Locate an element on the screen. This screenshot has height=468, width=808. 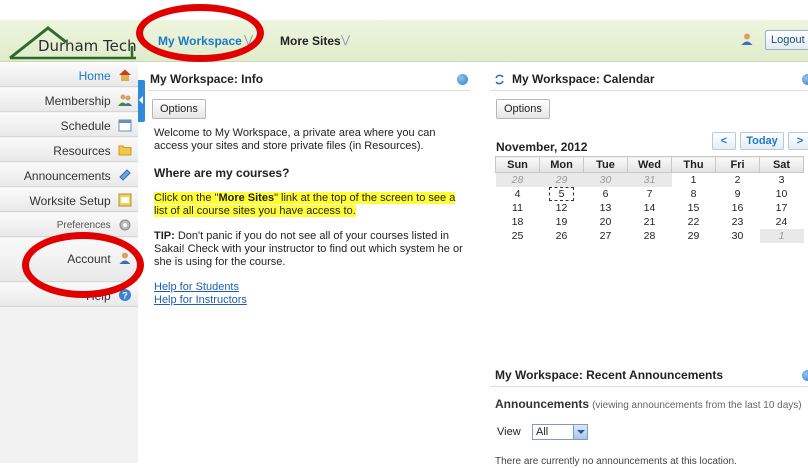
home-icon is located at coordinates (125, 75).